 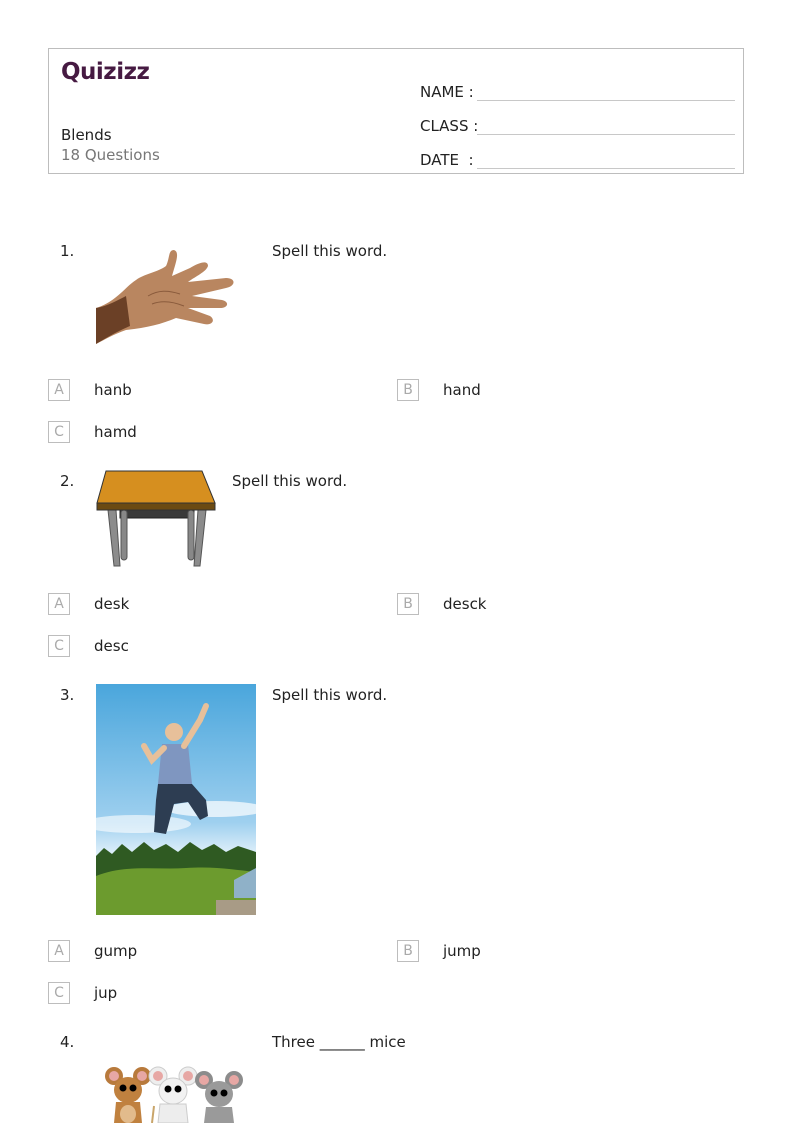 What do you see at coordinates (67, 1042) in the screenshot?
I see `question-number: 4.` at bounding box center [67, 1042].